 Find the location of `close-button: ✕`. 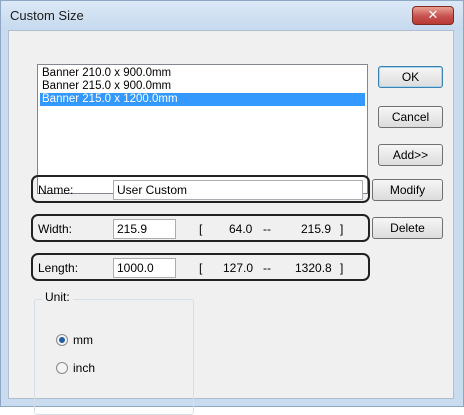

close-button: ✕ is located at coordinates (433, 15).